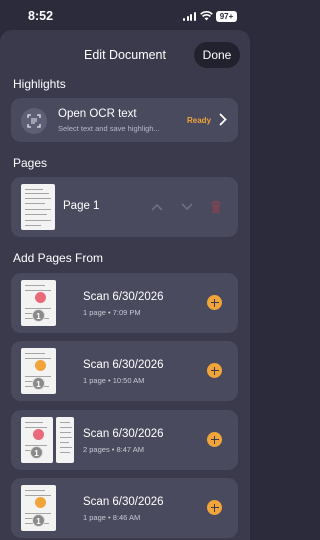 This screenshot has height=540, width=320. What do you see at coordinates (216, 207) in the screenshot?
I see `trash-icon` at bounding box center [216, 207].